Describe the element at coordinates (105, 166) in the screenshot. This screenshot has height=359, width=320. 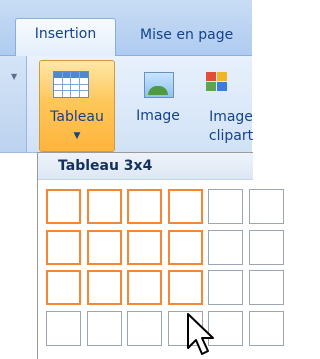
I see `table-size-title: Tableau 3x4` at that location.